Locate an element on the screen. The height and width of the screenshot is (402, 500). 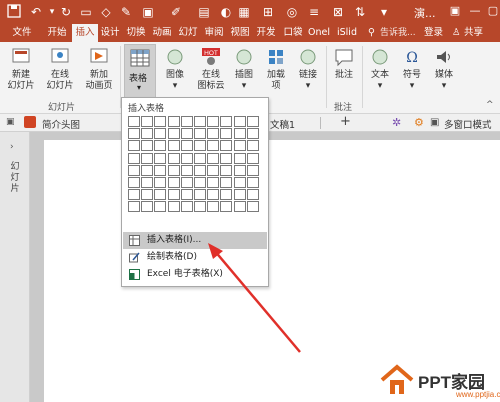
new-tab-icon: + is located at coordinates (345, 121).